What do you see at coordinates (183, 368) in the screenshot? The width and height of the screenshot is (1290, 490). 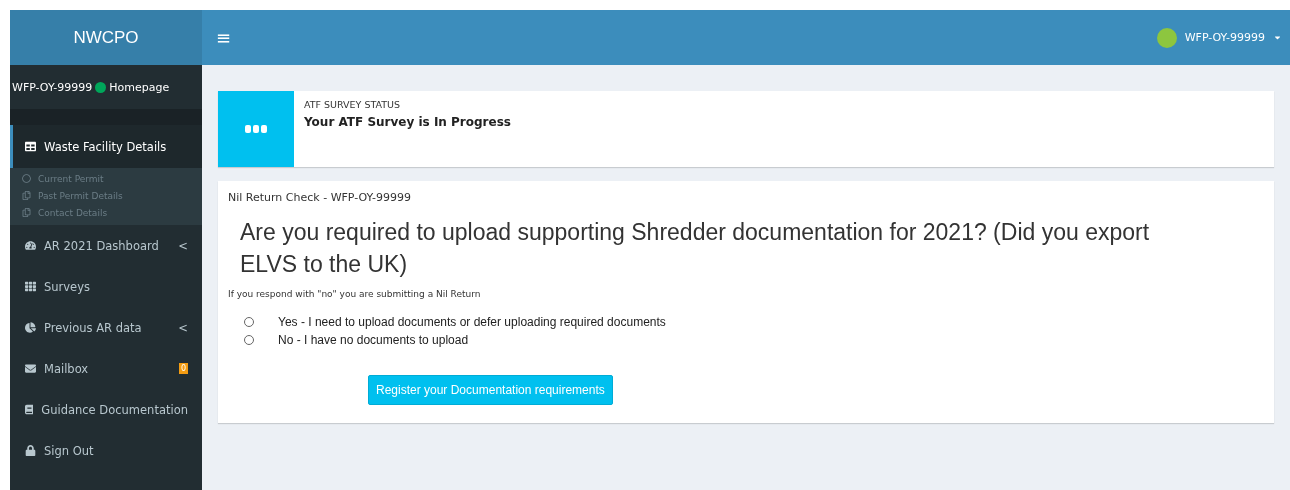 I see `count-badge: 0` at bounding box center [183, 368].